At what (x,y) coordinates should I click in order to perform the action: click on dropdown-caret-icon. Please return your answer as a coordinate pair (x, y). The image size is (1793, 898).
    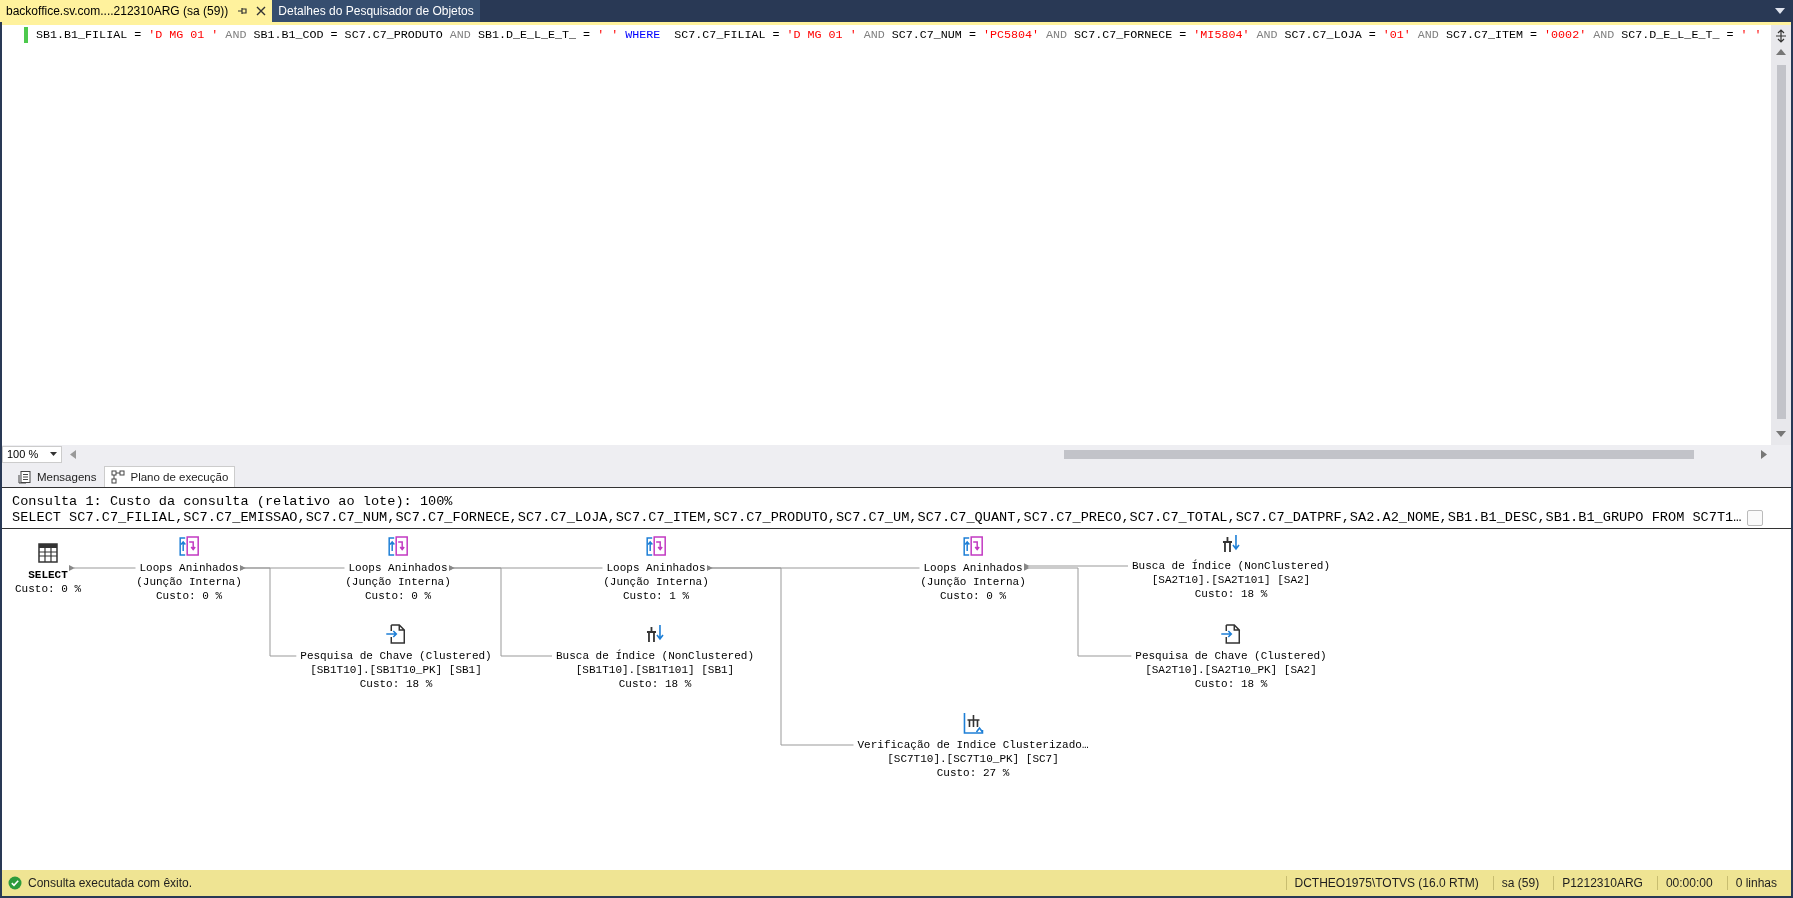
    Looking at the image, I should click on (1780, 11).